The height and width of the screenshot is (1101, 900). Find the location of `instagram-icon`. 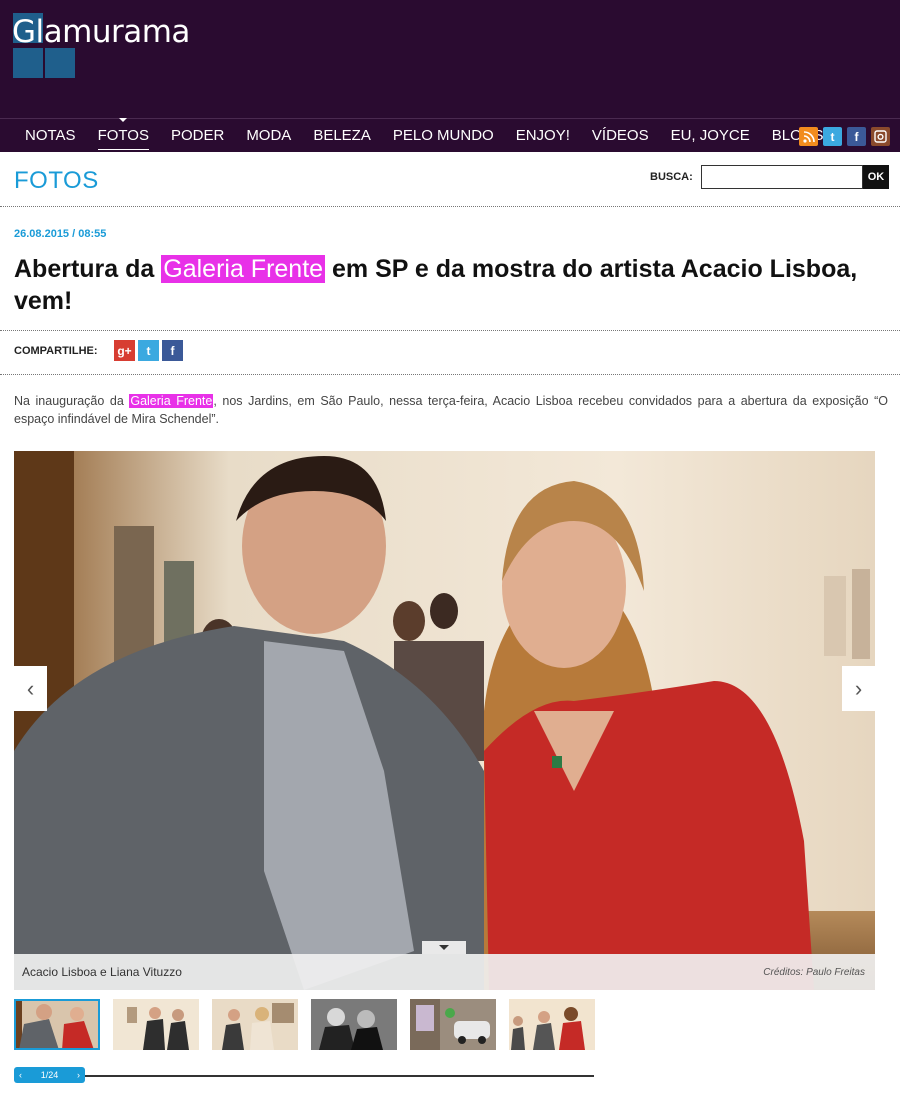

instagram-icon is located at coordinates (880, 136).